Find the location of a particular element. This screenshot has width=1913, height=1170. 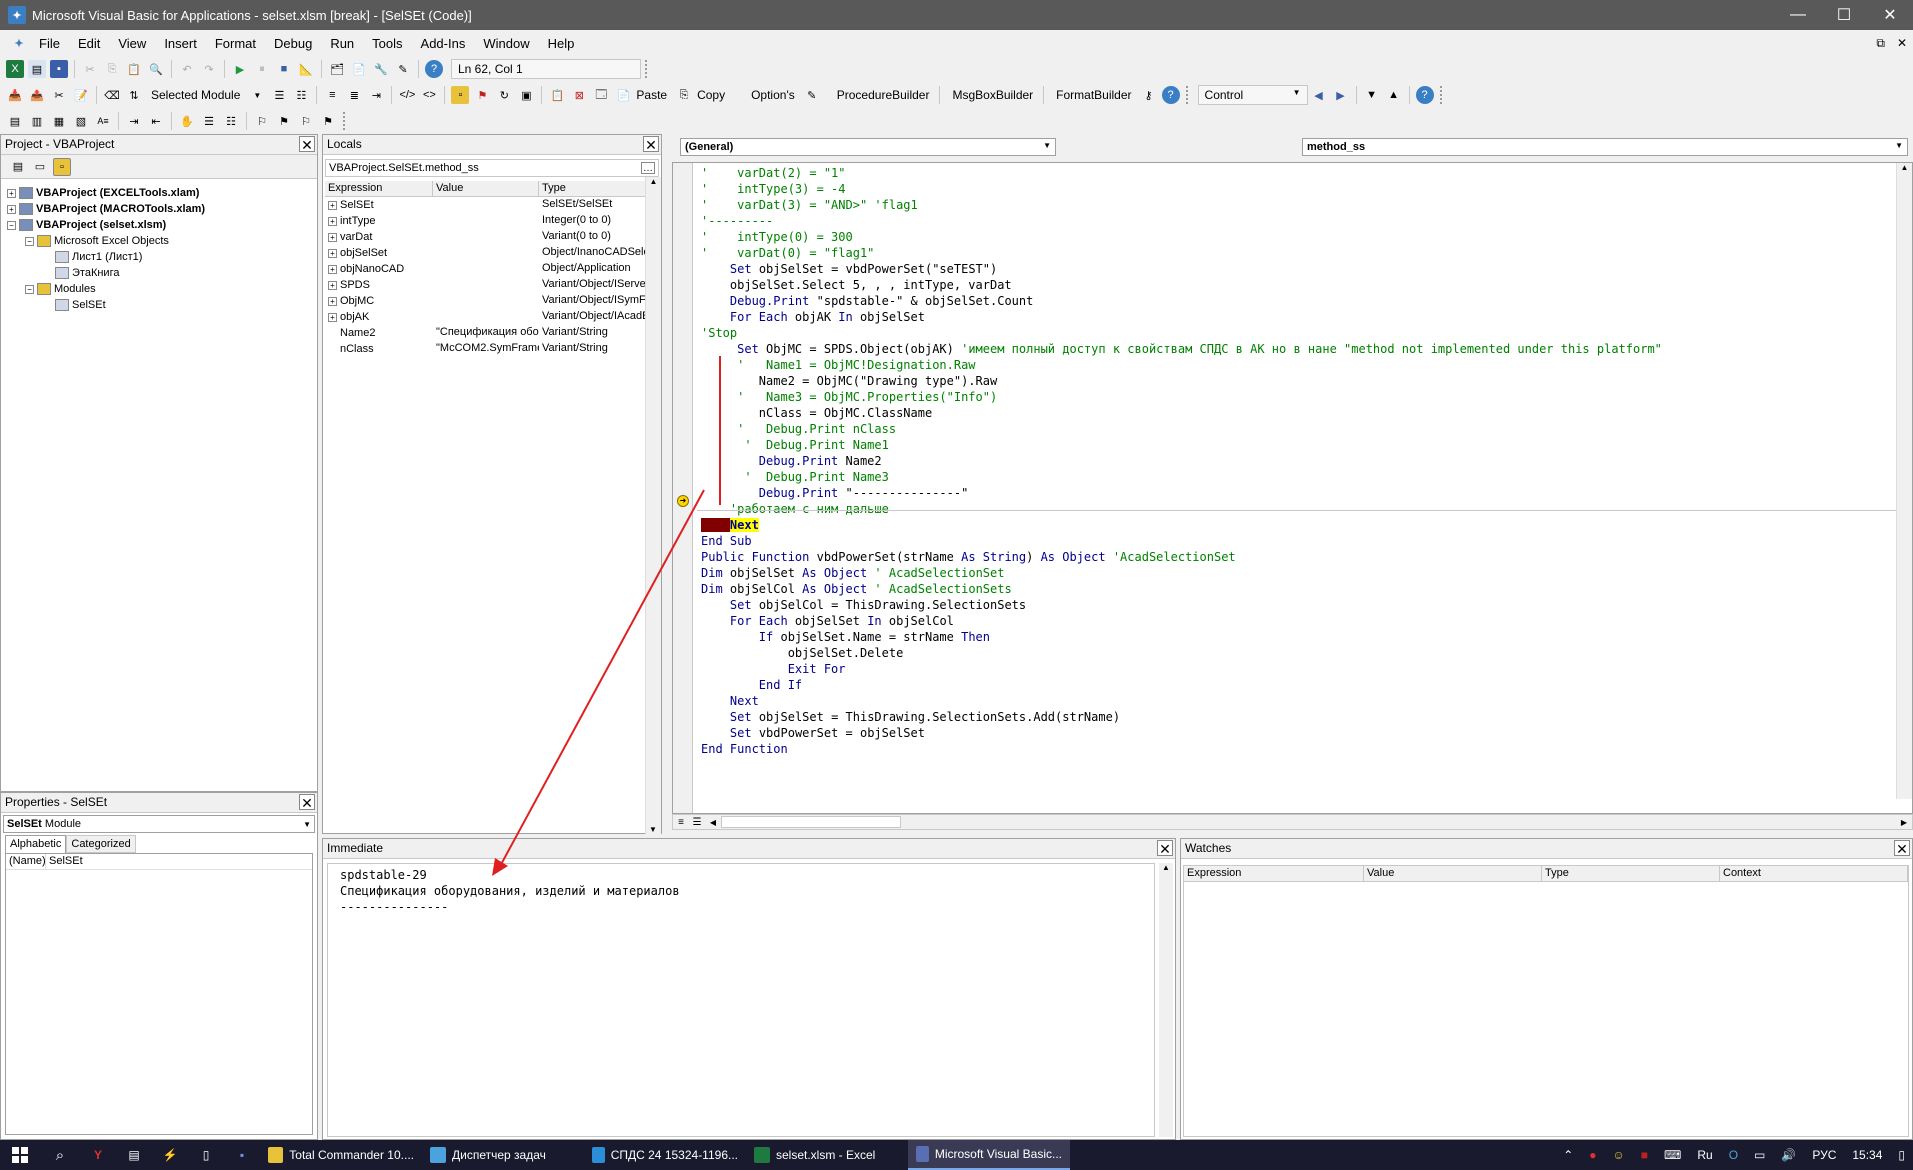

tag-close-icon: <> is located at coordinates (429, 95).